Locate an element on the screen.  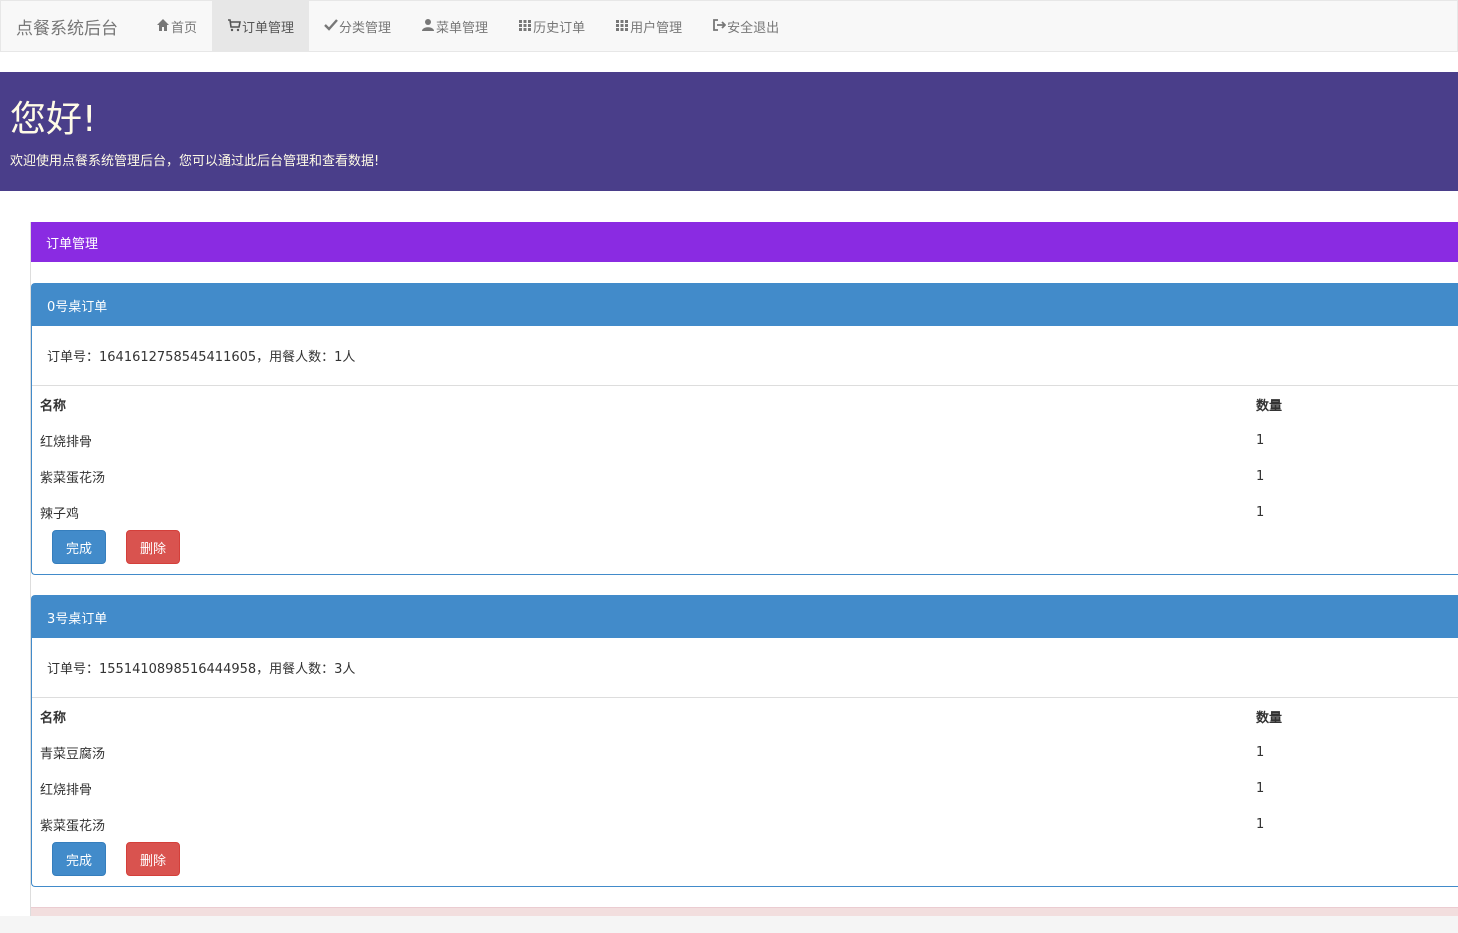
nav-users: 用户管理 is located at coordinates (648, 26).